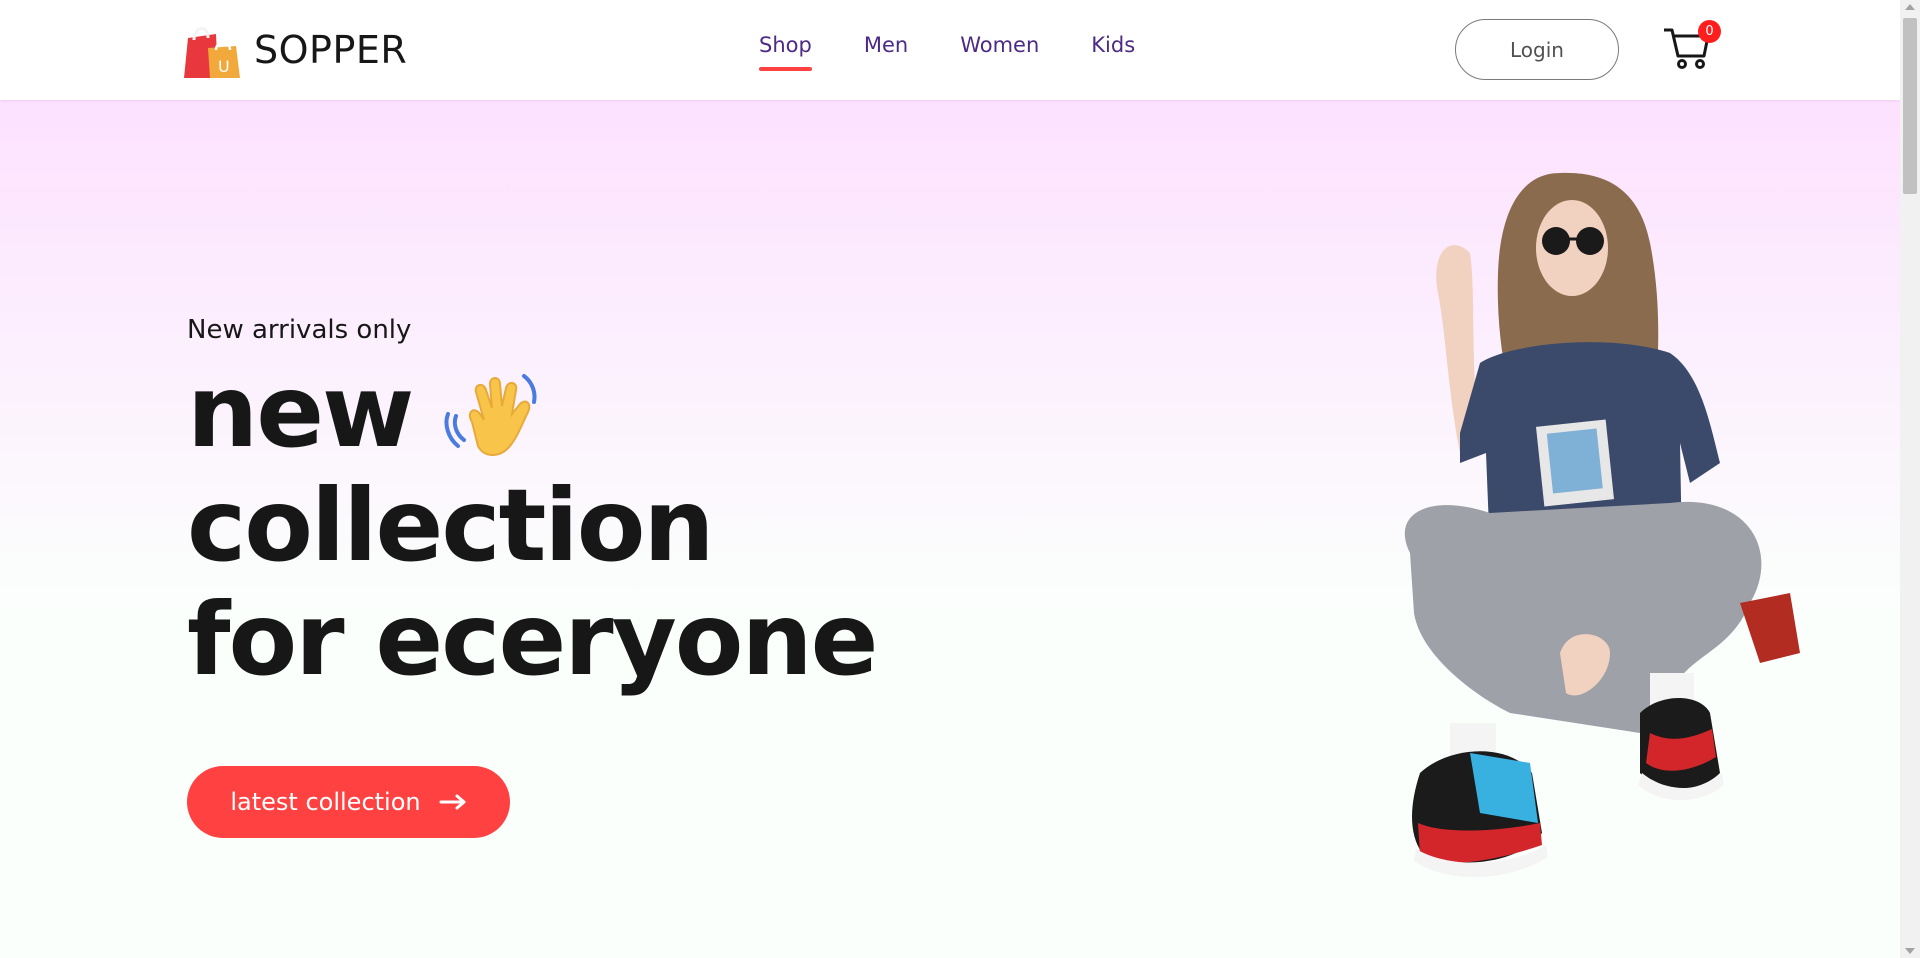 The height and width of the screenshot is (958, 1920). Describe the element at coordinates (886, 45) in the screenshot. I see `nav-item-men: Men` at that location.